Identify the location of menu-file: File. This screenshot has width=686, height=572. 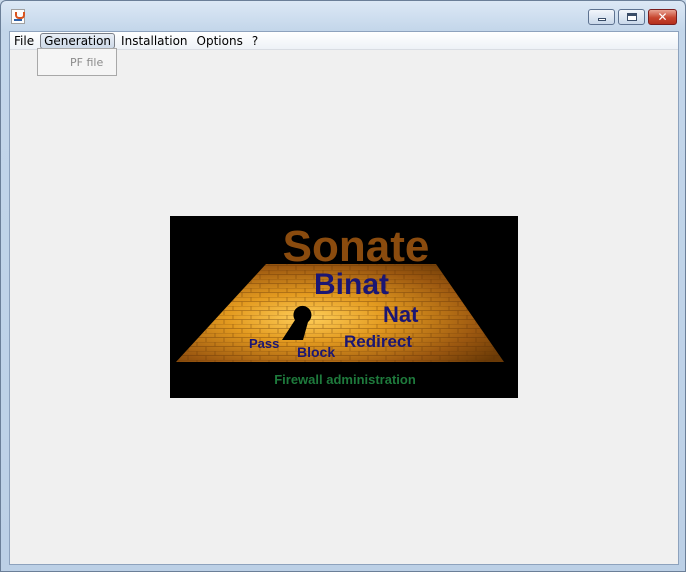
(24, 41).